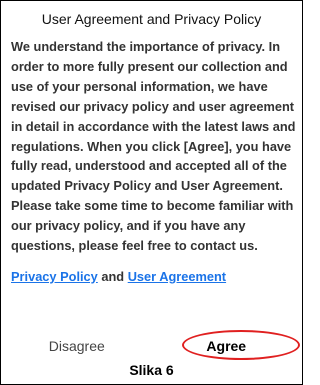 The image size is (320, 385). Describe the element at coordinates (177, 276) in the screenshot. I see `user-agreement-link: User Agreement` at that location.